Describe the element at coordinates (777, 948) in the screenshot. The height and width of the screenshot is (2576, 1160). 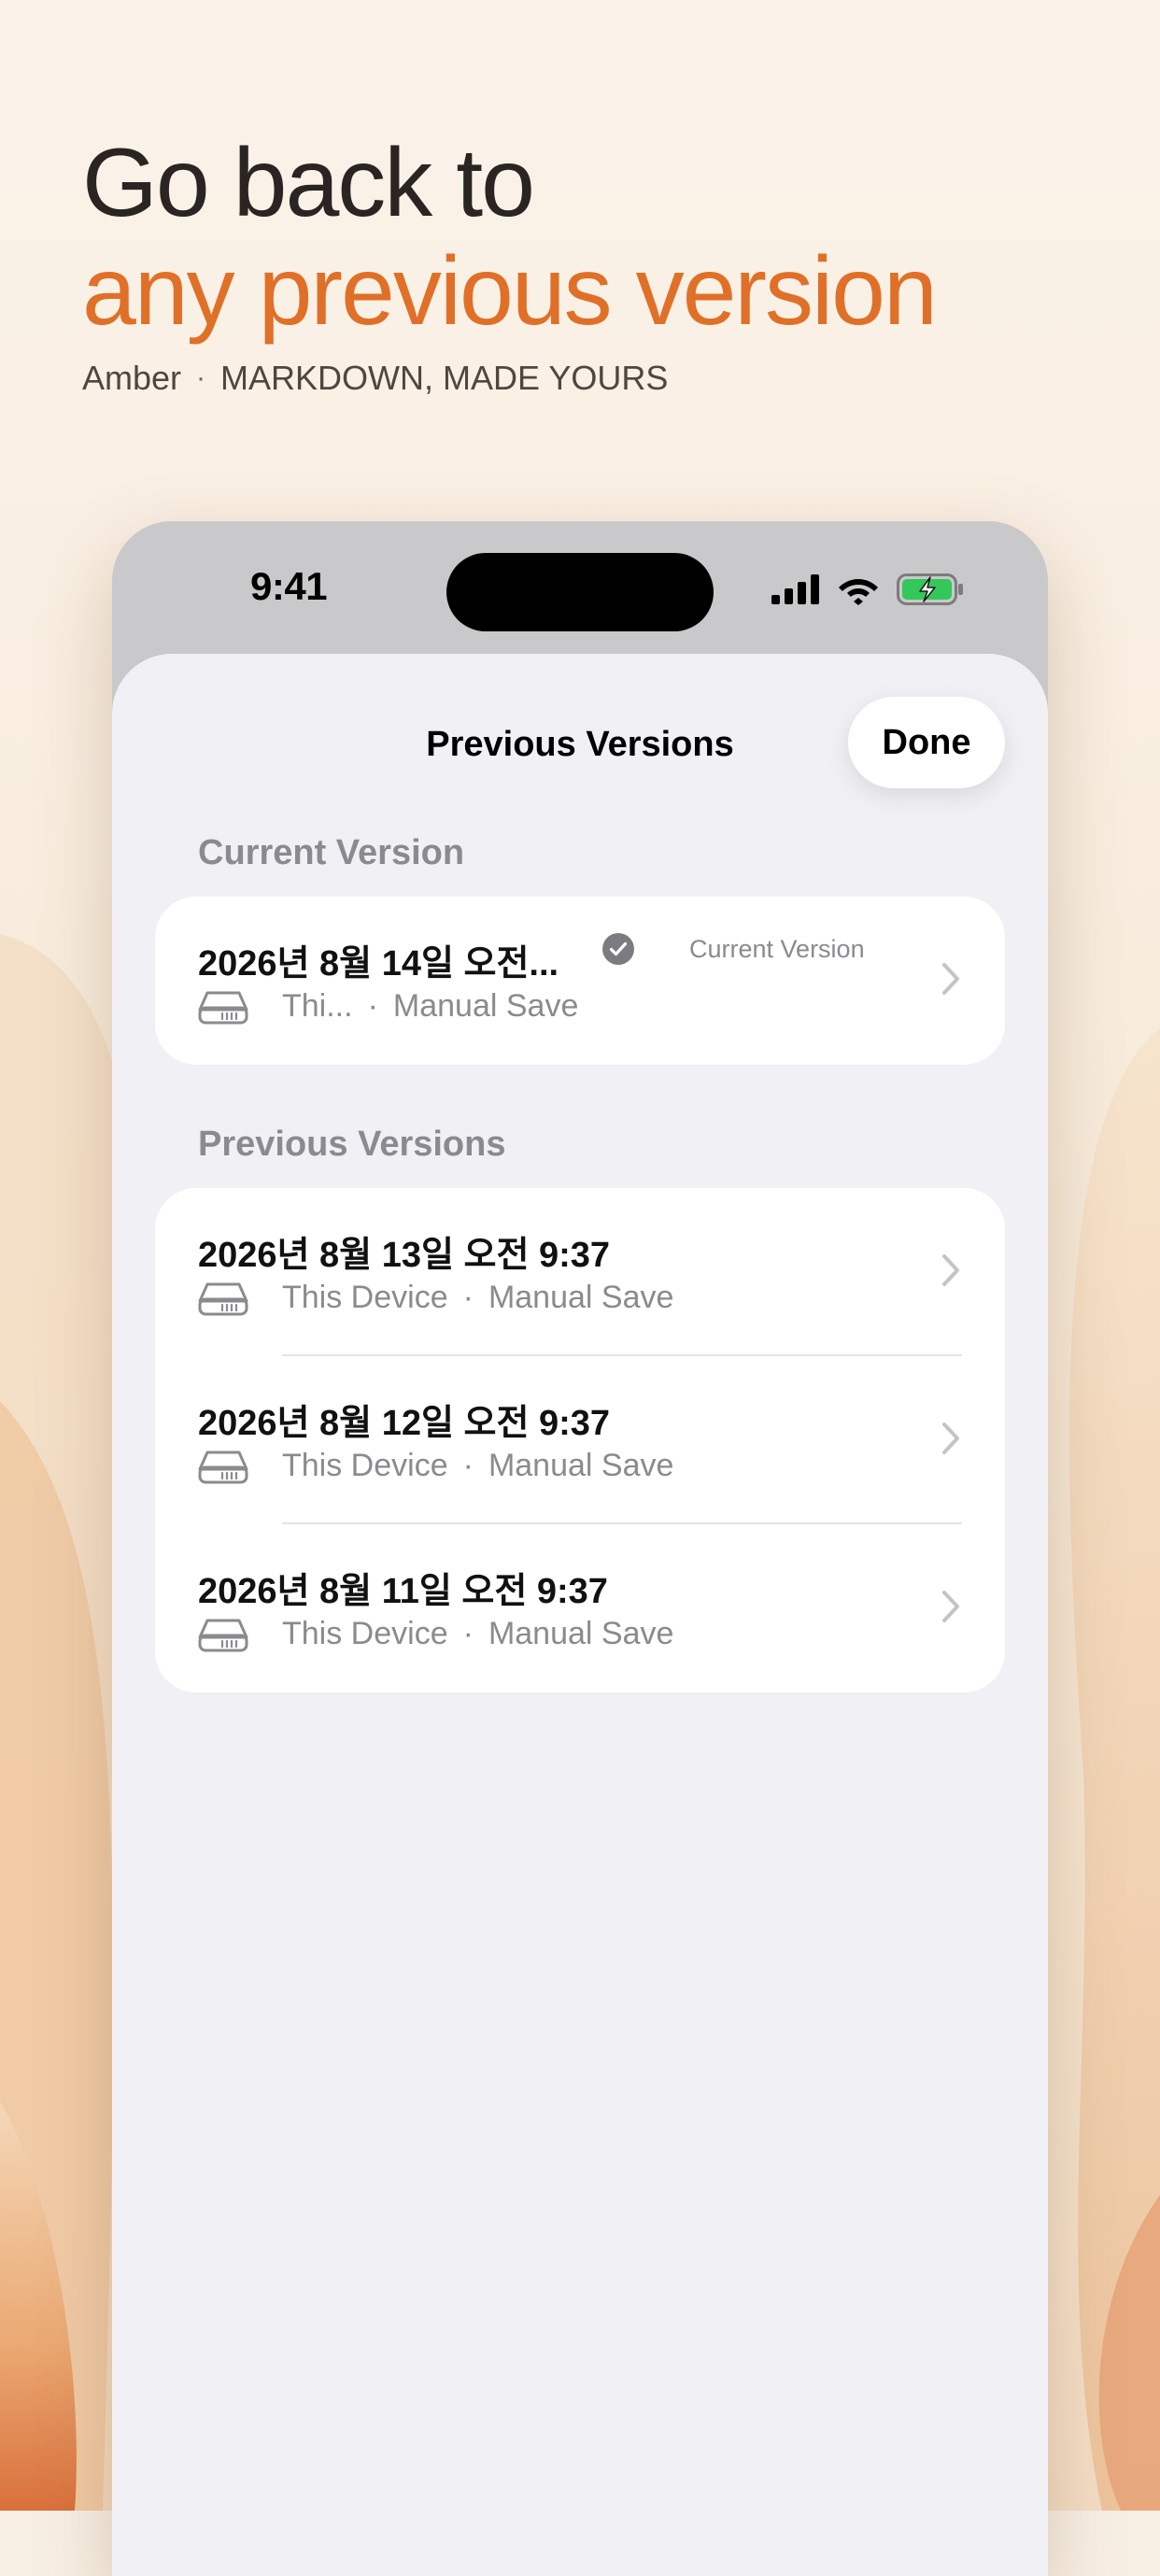
I see `current-version-badge-label: Current Version` at that location.